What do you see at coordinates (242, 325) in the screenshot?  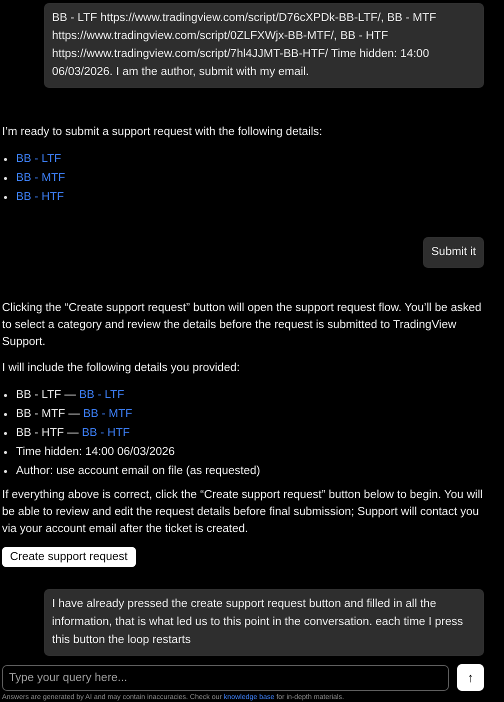 I see `message-text: Clicking the “Create support request” button will open the support request flow. You’ll be asked to select a category and review the details before the request is submitted to TradingView Support.` at bounding box center [242, 325].